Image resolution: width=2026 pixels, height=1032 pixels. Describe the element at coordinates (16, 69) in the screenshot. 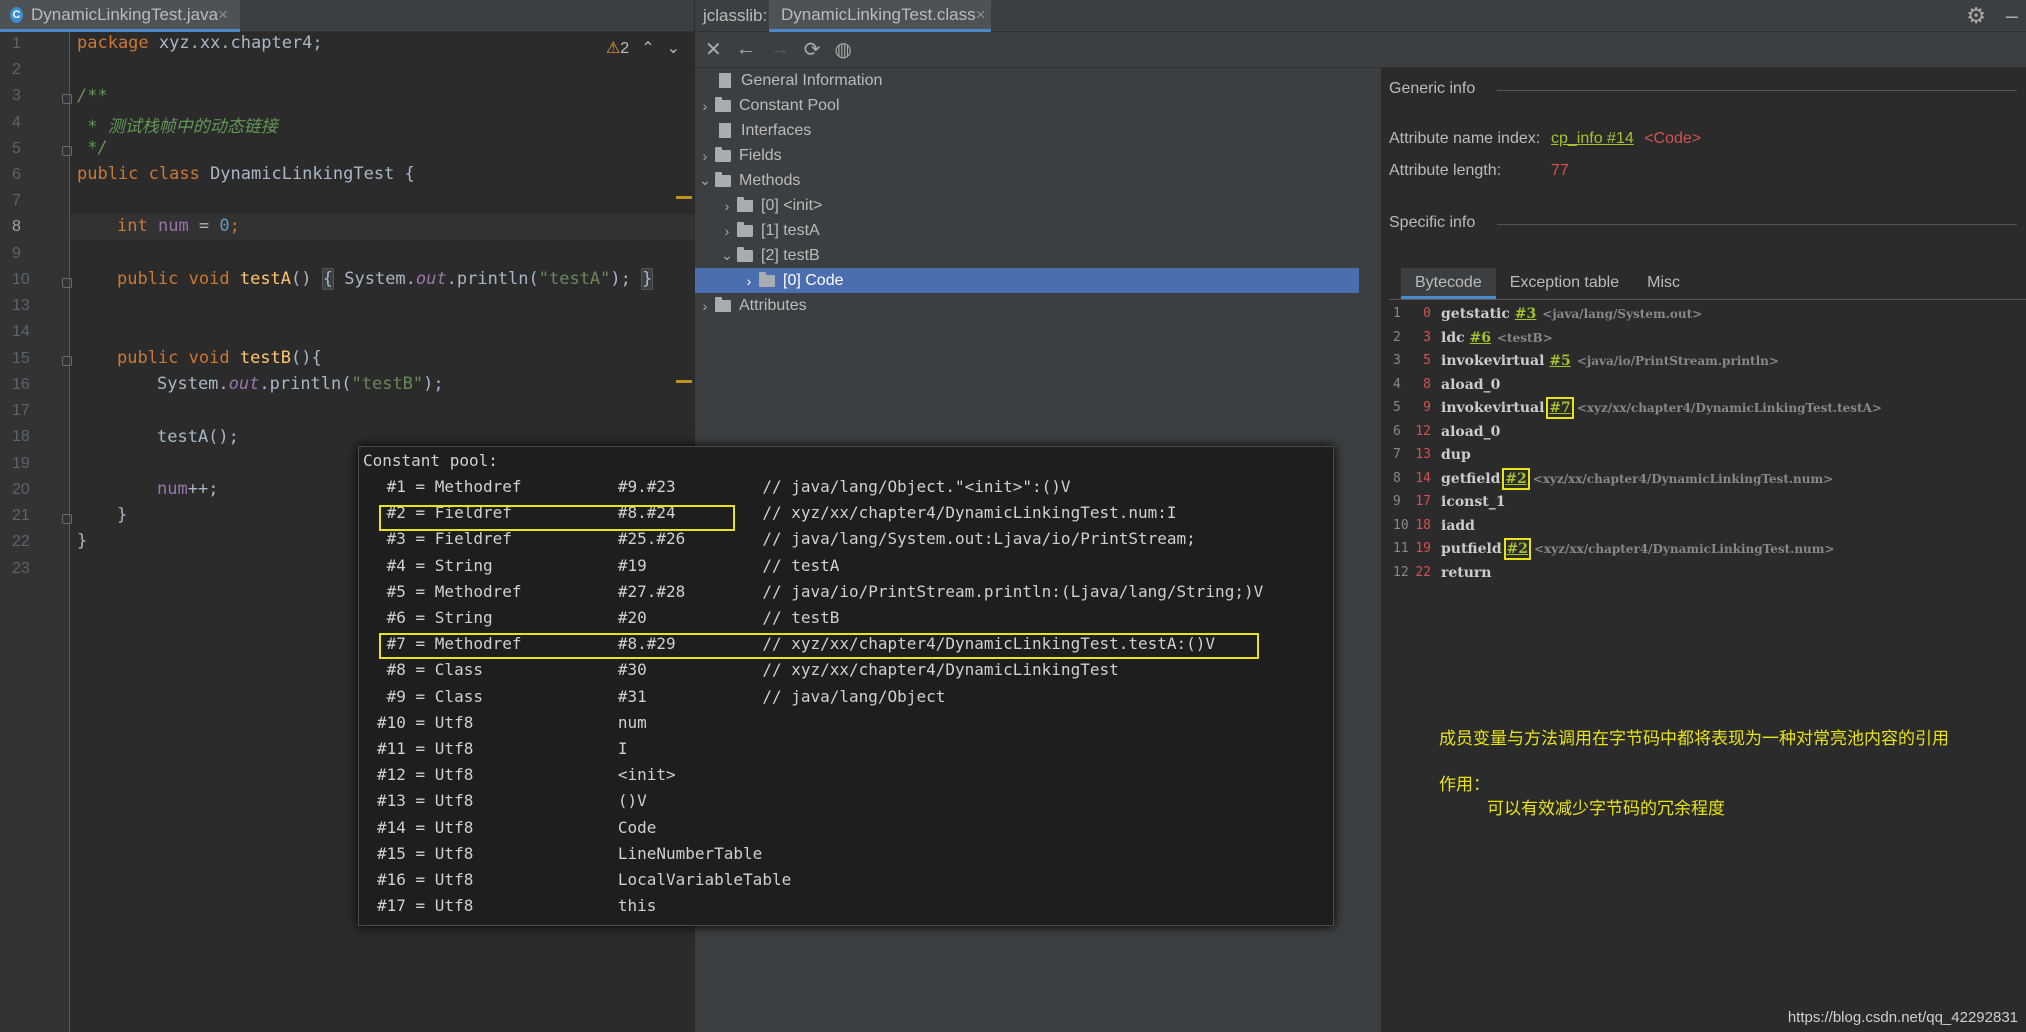

I see `line-number: 2` at that location.